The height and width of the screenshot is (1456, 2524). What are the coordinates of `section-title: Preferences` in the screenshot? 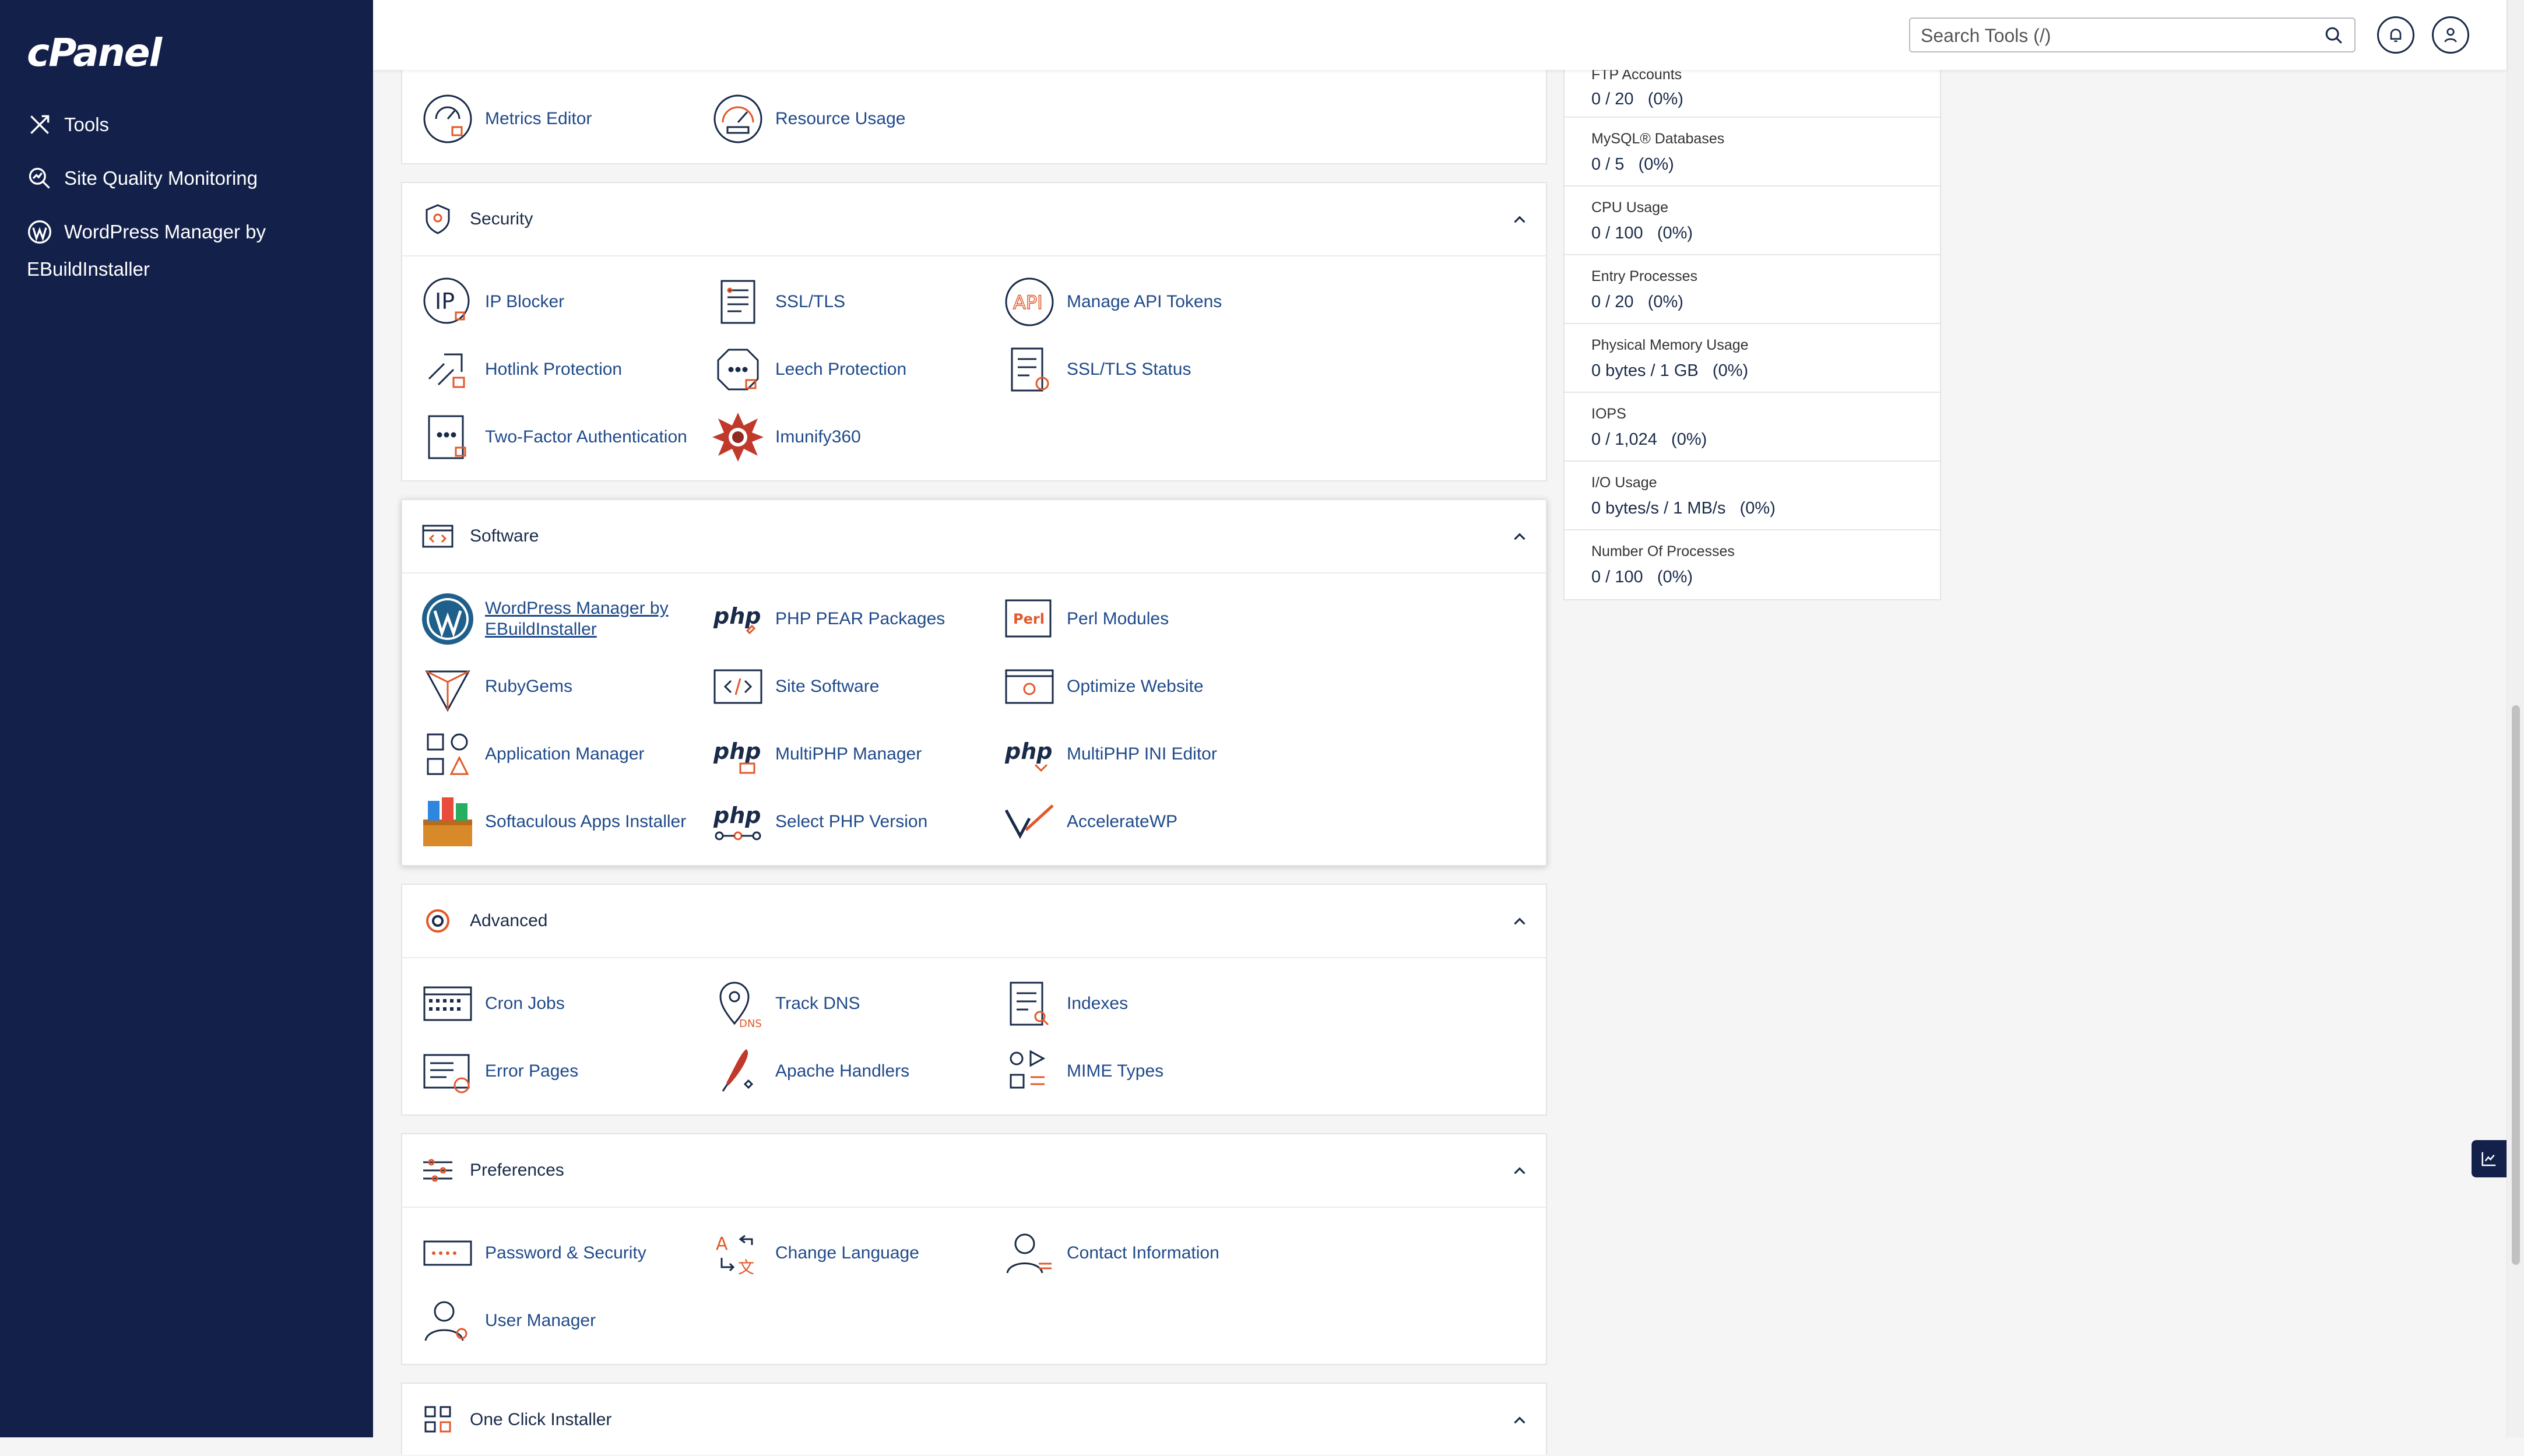 It's located at (517, 1170).